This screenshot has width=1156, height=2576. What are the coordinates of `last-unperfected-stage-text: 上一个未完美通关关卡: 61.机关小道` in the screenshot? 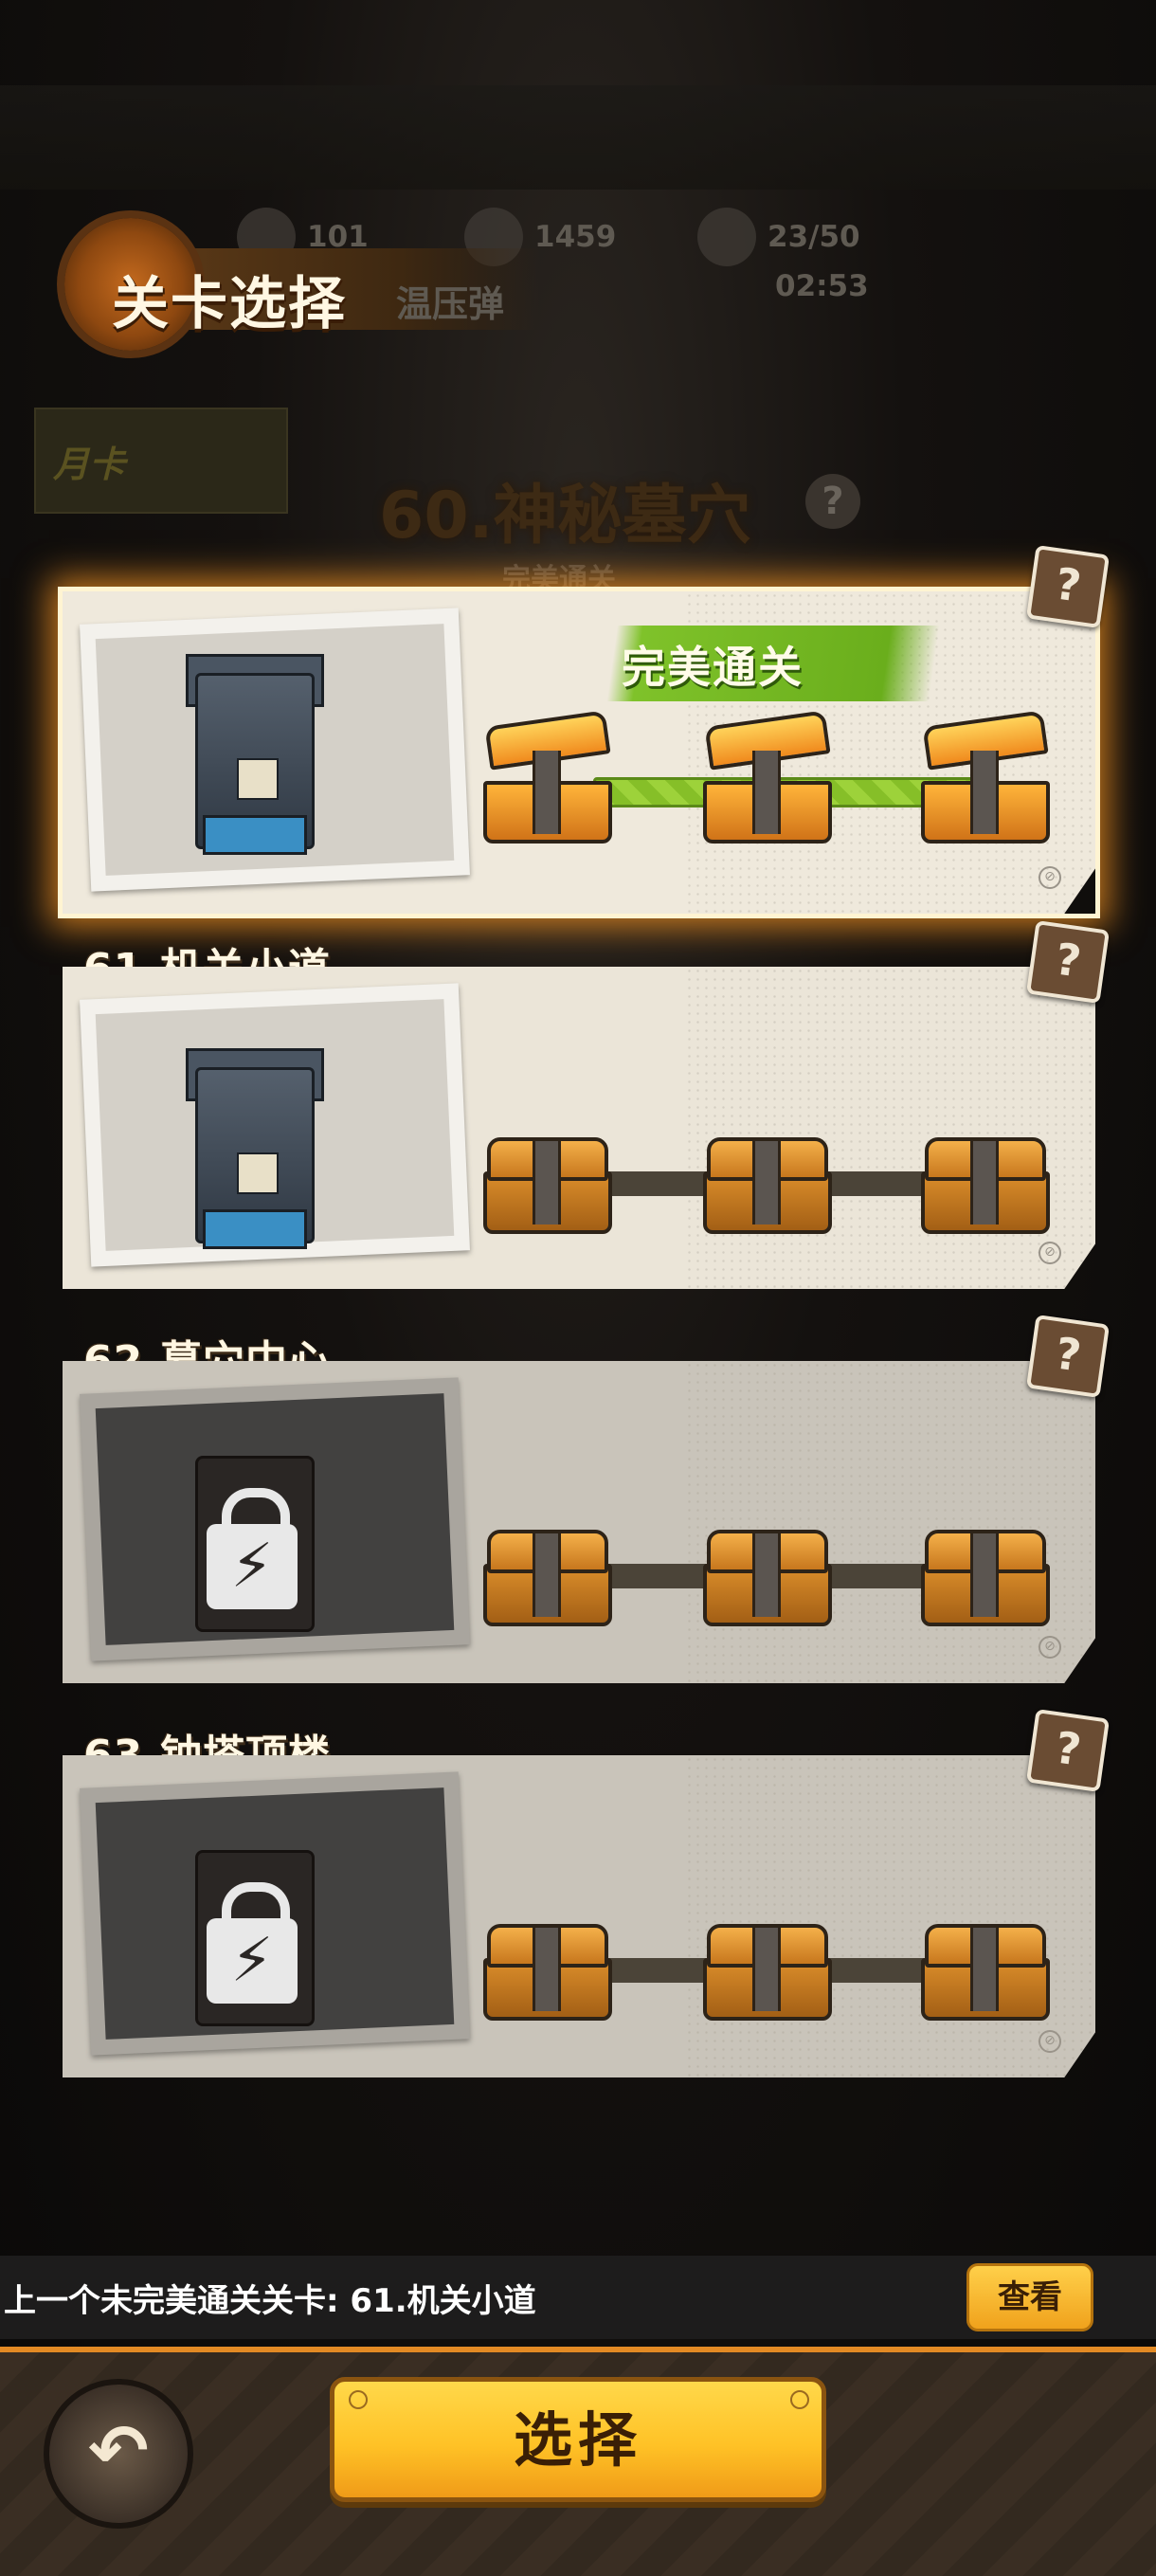 It's located at (270, 2301).